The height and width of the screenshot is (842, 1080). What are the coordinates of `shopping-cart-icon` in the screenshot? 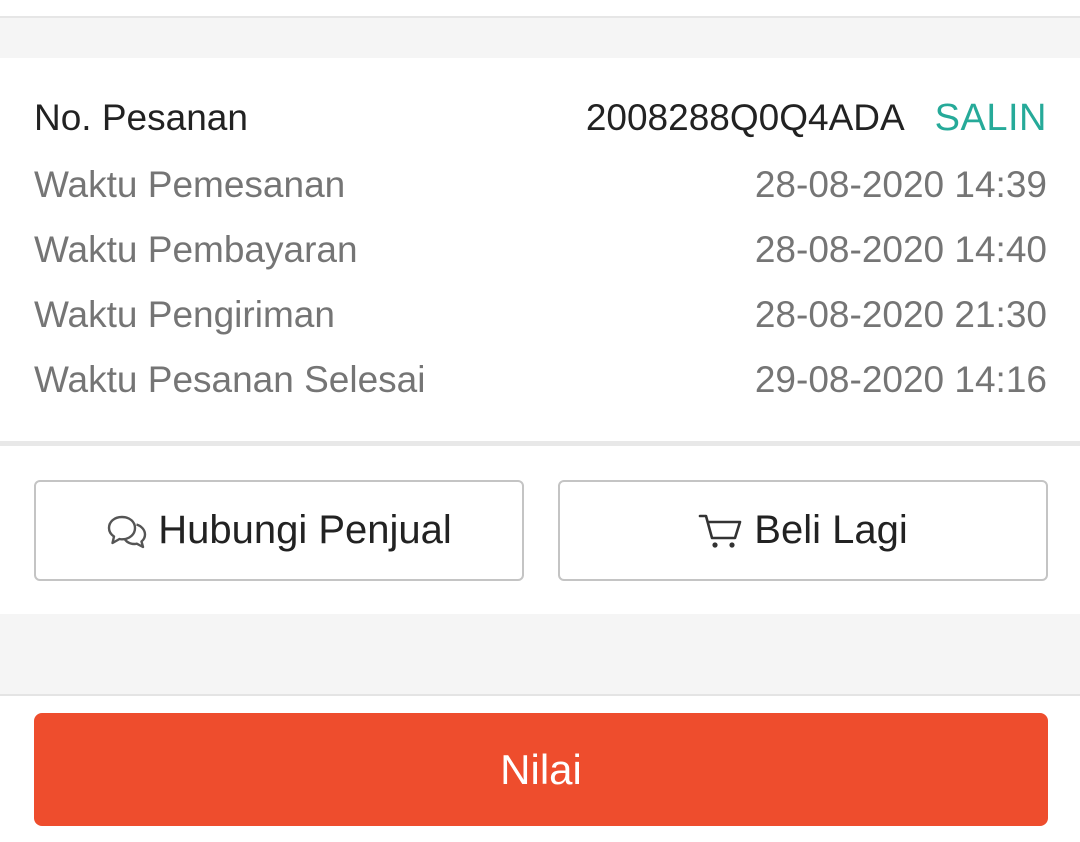 It's located at (721, 531).